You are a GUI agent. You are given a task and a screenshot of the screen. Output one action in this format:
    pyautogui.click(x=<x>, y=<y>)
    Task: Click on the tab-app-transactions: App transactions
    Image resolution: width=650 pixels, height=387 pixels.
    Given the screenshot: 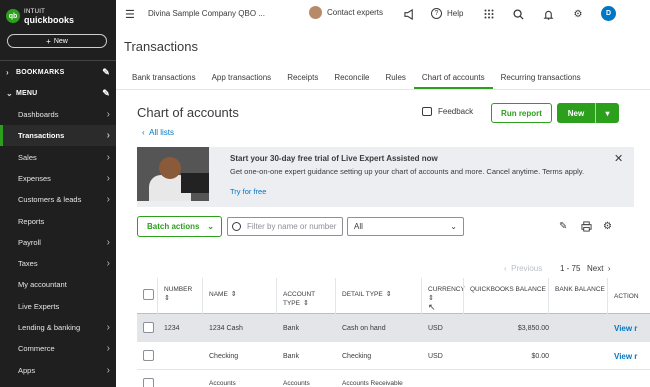 What is the action you would take?
    pyautogui.click(x=242, y=78)
    